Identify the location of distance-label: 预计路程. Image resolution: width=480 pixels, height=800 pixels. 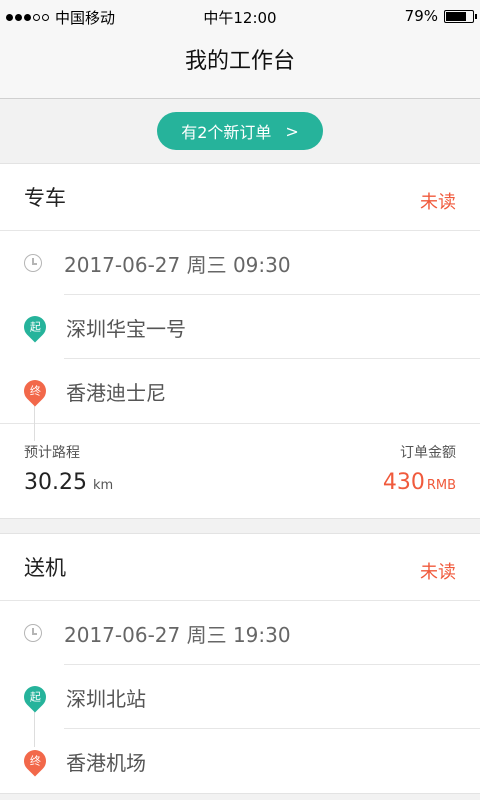
(52, 453).